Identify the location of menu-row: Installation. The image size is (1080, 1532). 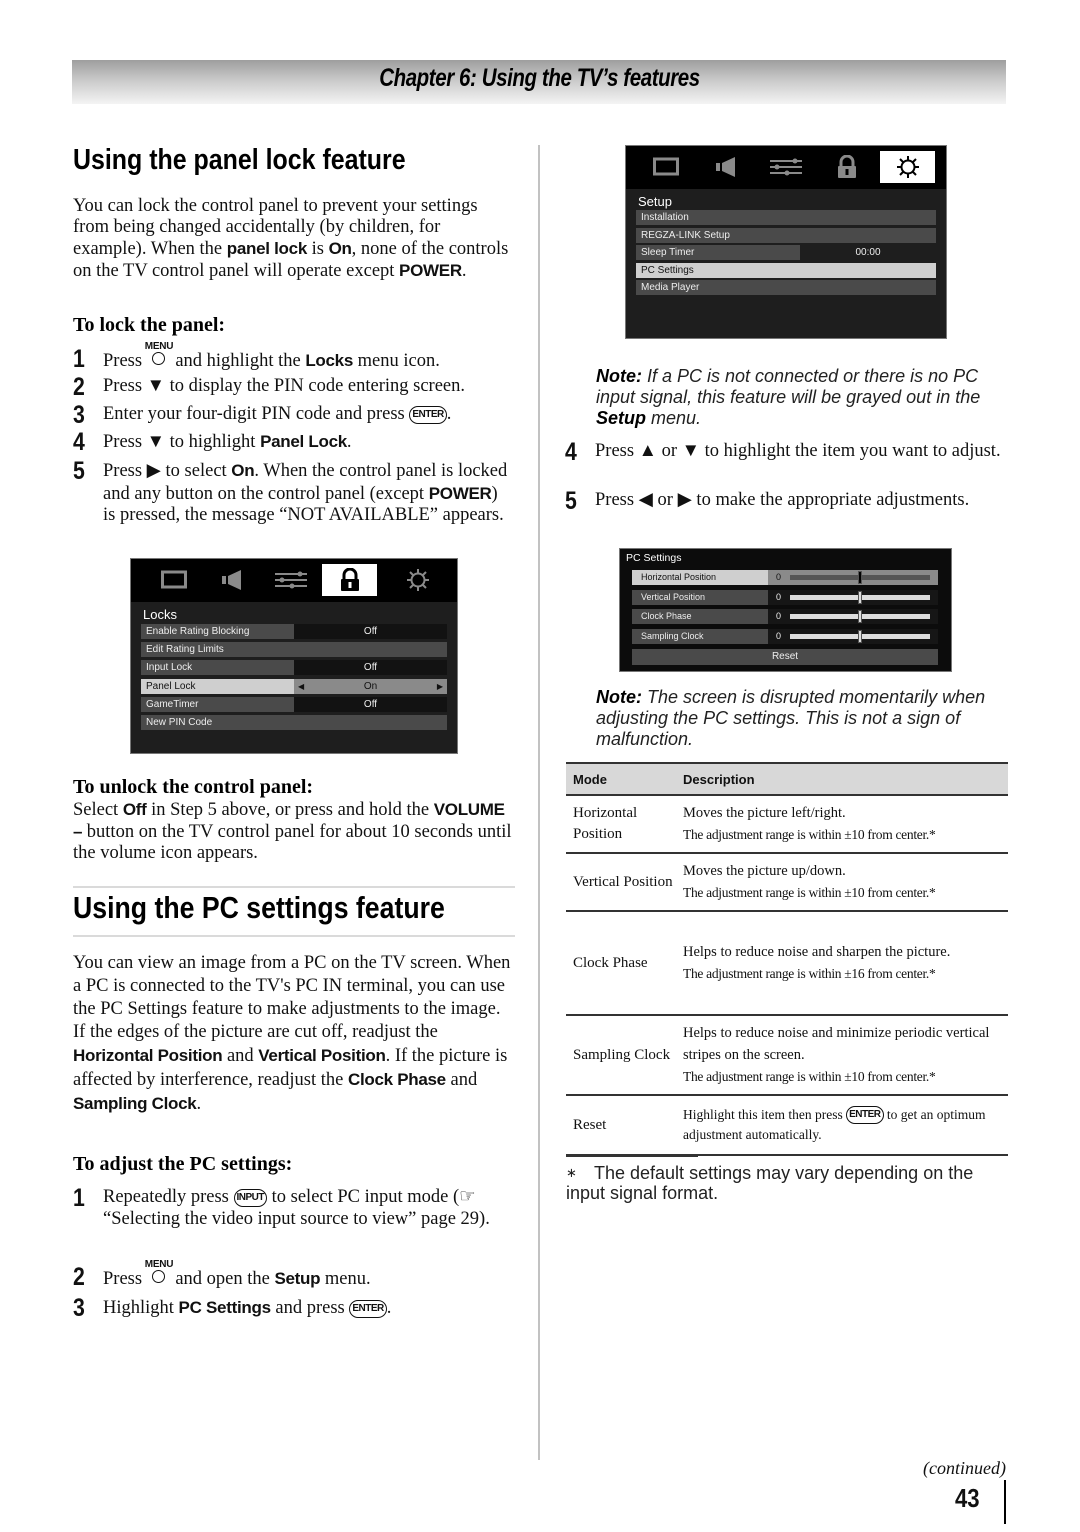
(786, 217).